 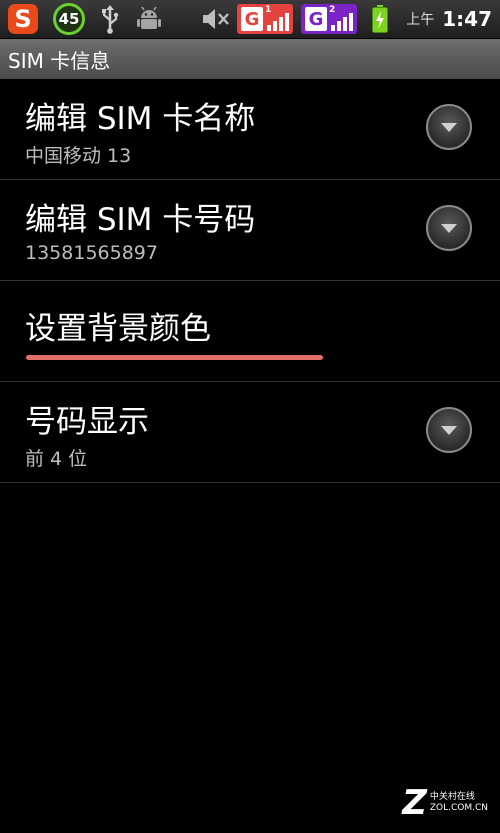 What do you see at coordinates (250, 432) in the screenshot?
I see `number-display-item: 号码显示 前 4 位` at bounding box center [250, 432].